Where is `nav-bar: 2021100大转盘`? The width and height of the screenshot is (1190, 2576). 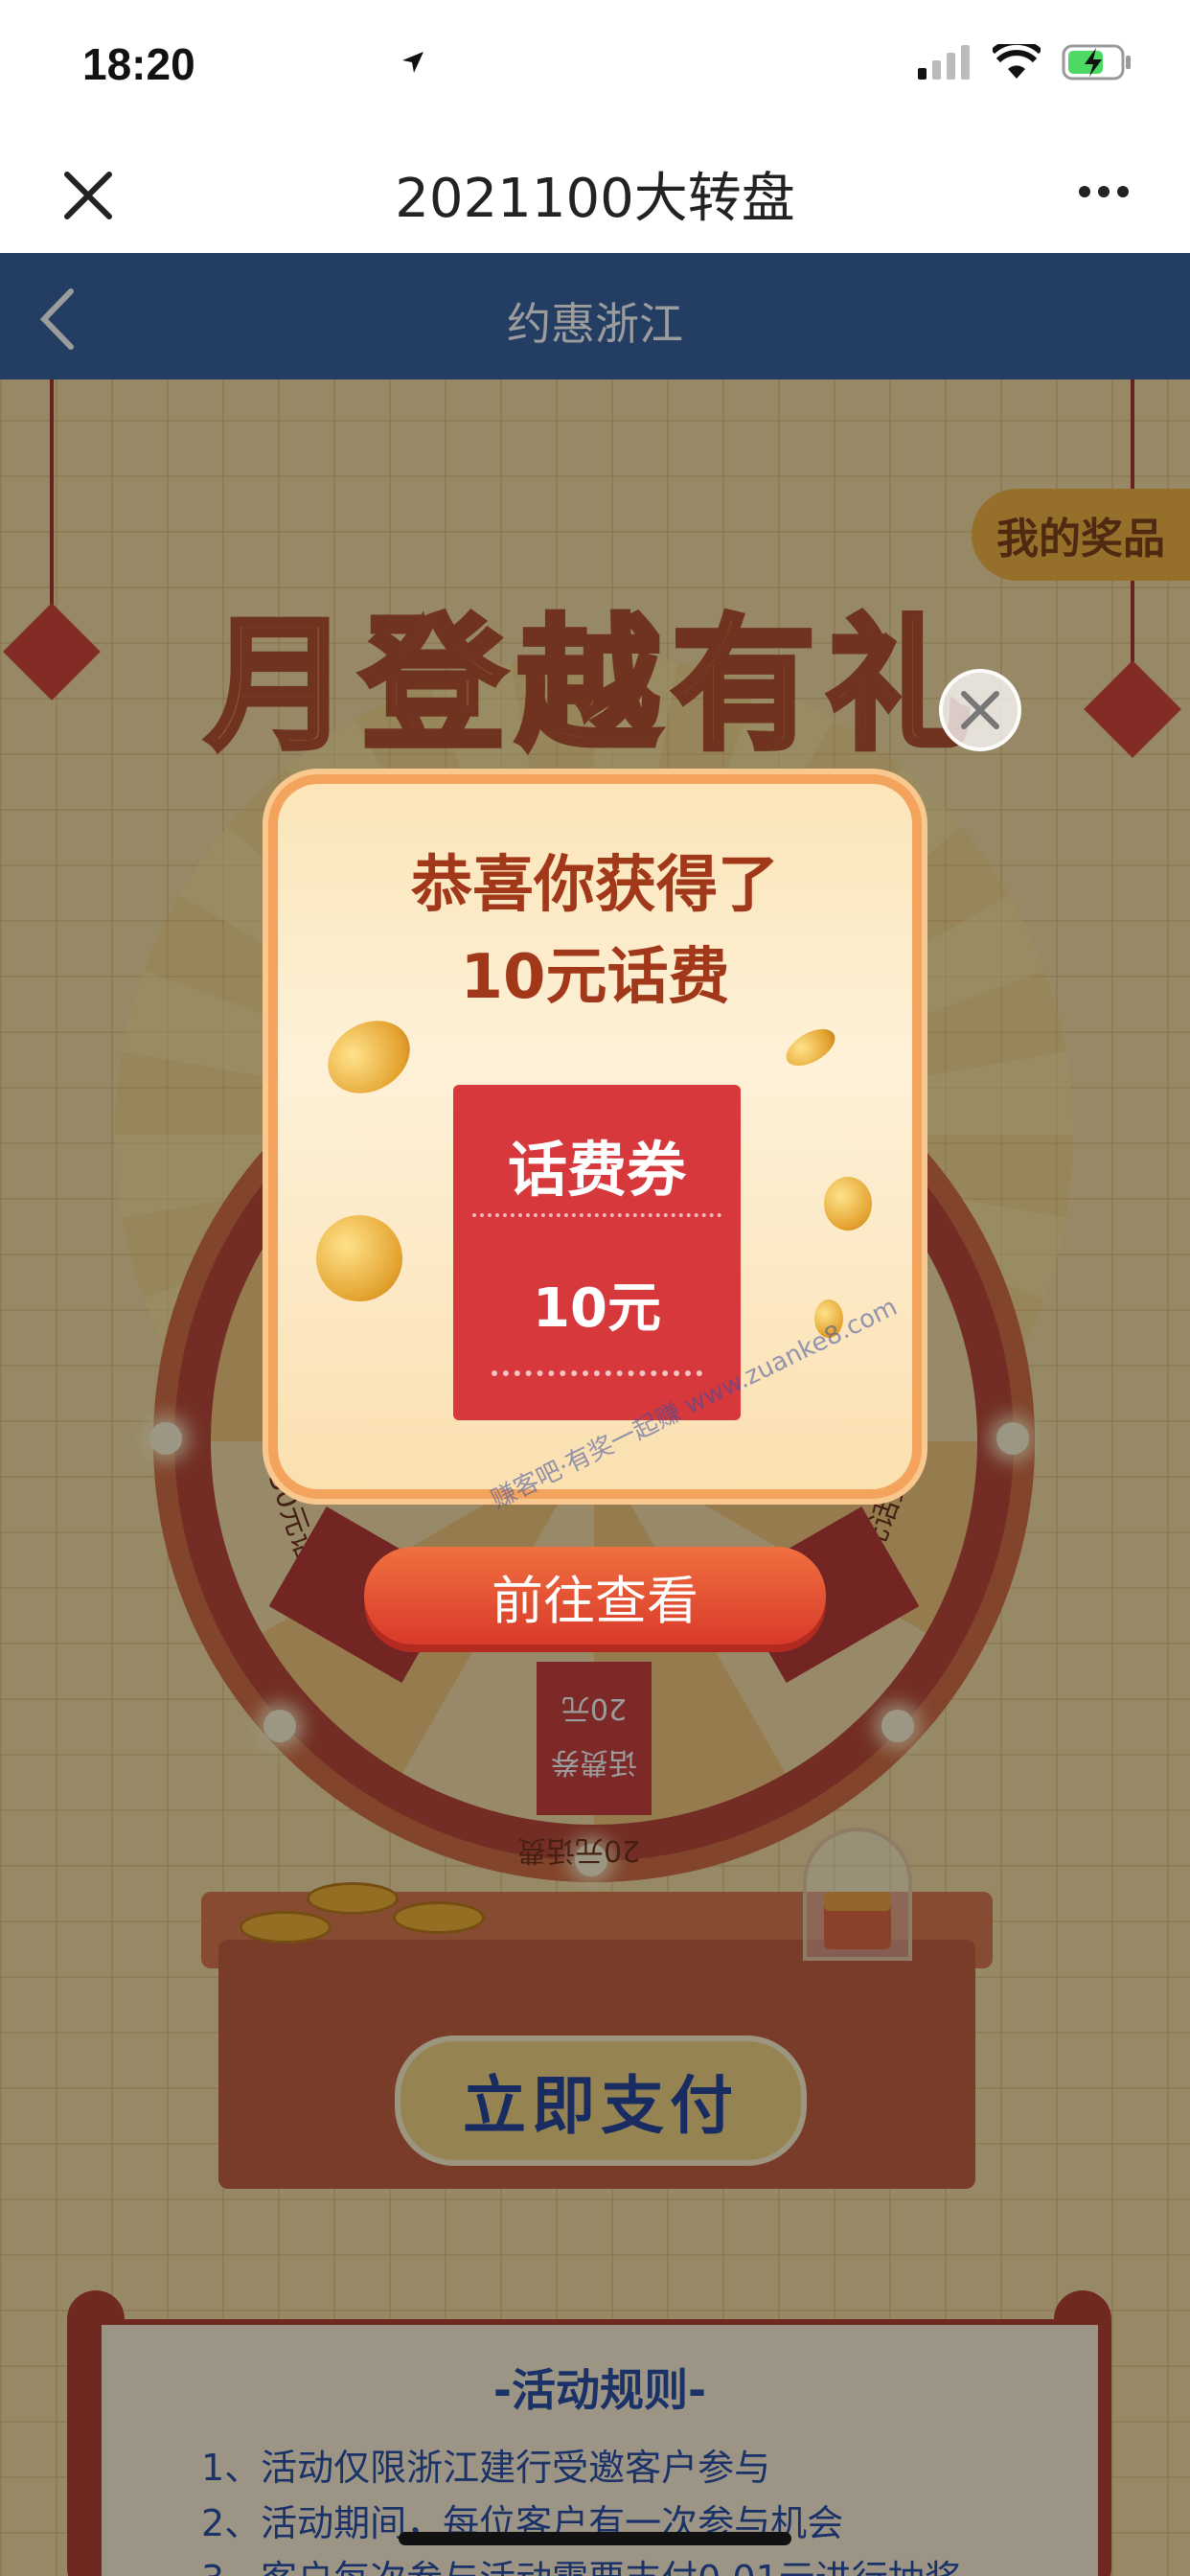
nav-bar: 2021100大转盘 is located at coordinates (595, 189).